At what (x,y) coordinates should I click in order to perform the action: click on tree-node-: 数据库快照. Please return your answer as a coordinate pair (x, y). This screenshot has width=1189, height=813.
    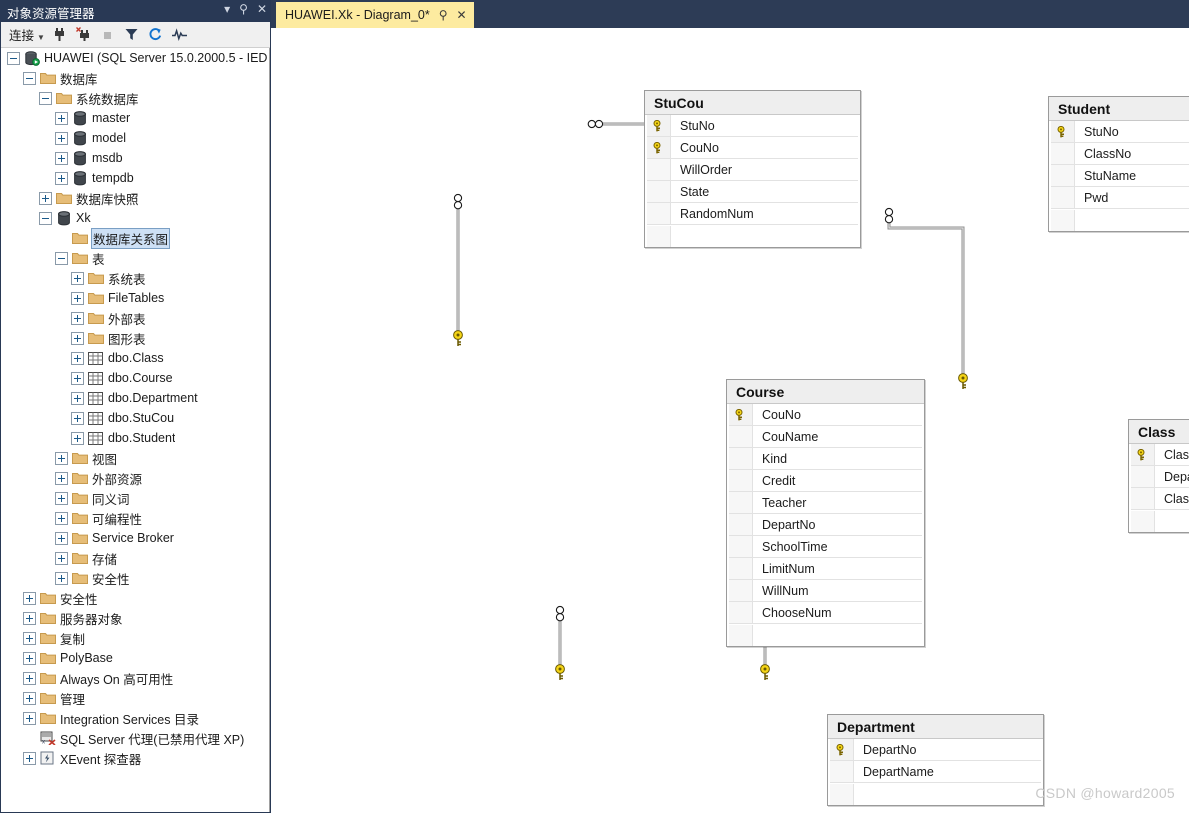
    Looking at the image, I should click on (135, 198).